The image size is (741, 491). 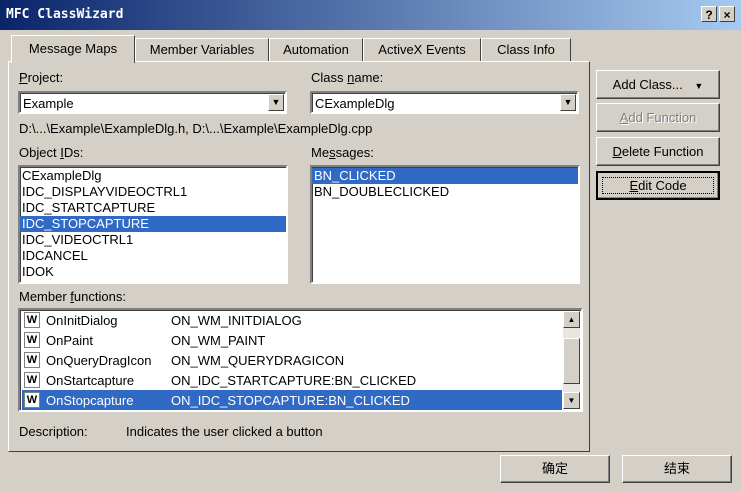 I want to click on tab-class-info: Class Info, so click(x=526, y=49).